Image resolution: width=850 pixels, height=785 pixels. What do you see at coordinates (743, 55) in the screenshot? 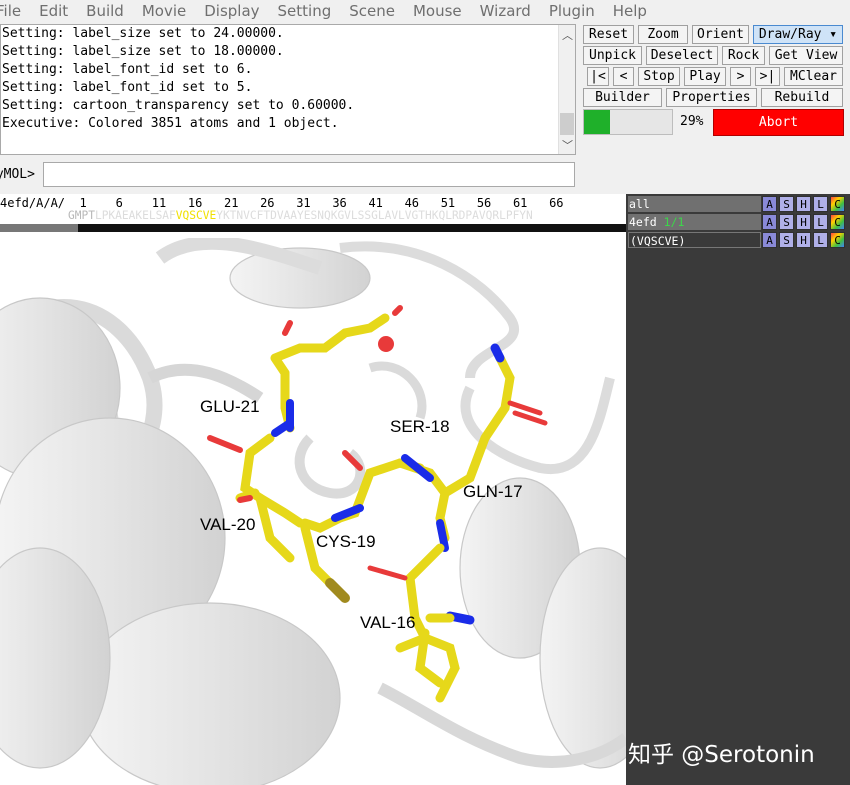
I see `rock-button: Rock` at bounding box center [743, 55].